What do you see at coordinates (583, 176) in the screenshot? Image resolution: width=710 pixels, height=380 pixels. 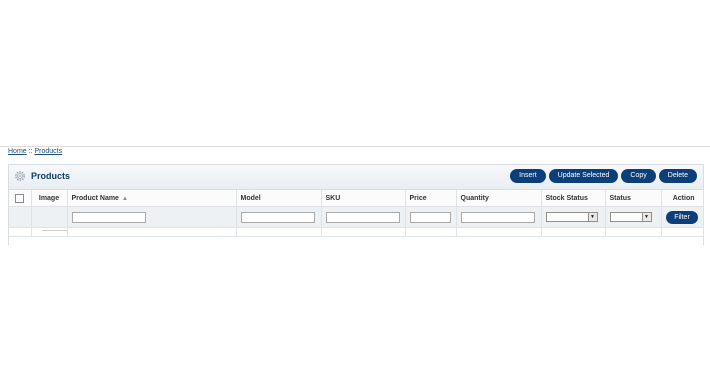 I see `update-selected-button: Update Selected` at bounding box center [583, 176].